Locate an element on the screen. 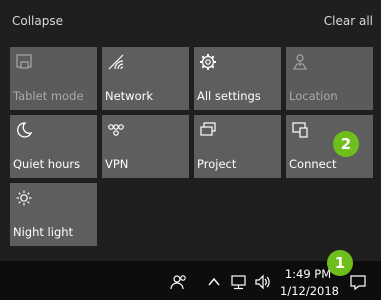 Image resolution: width=381 pixels, height=300 pixels. location-icon is located at coordinates (300, 62).